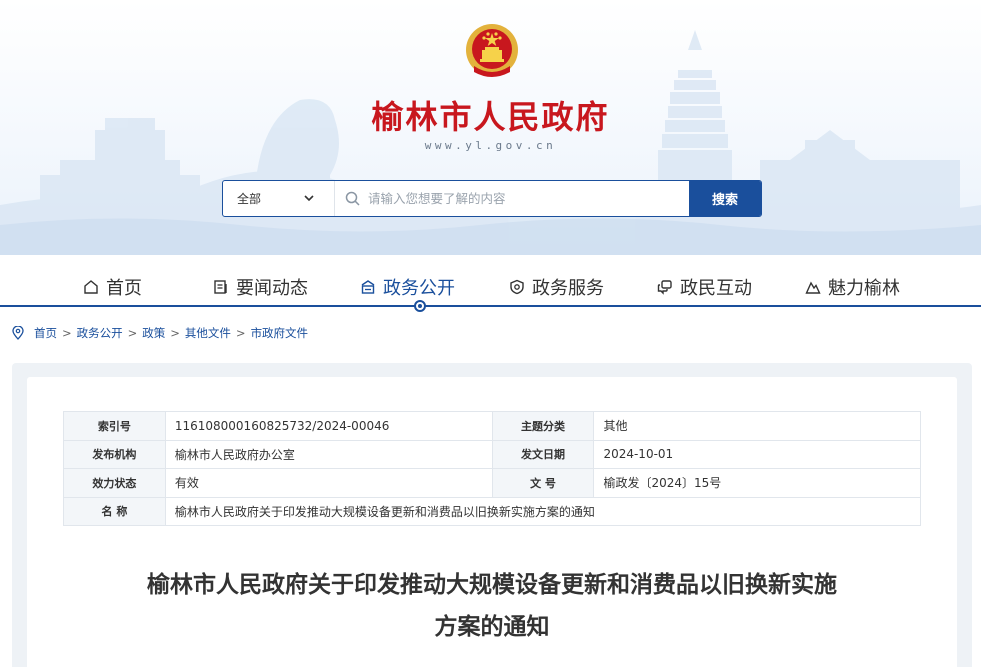  Describe the element at coordinates (91, 287) in the screenshot. I see `home-icon` at that location.